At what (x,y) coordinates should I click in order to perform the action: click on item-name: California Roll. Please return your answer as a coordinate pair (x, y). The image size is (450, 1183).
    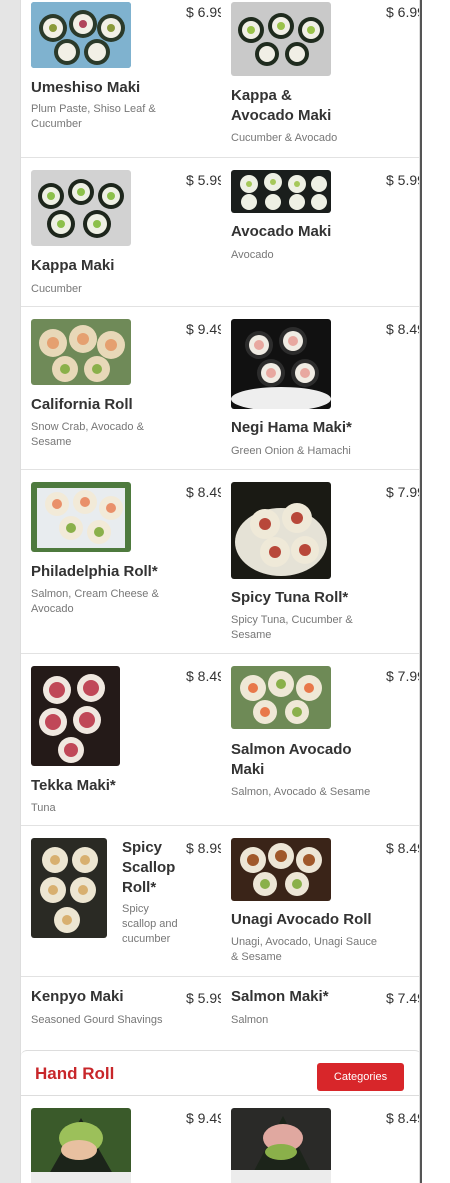
    Looking at the image, I should click on (82, 404).